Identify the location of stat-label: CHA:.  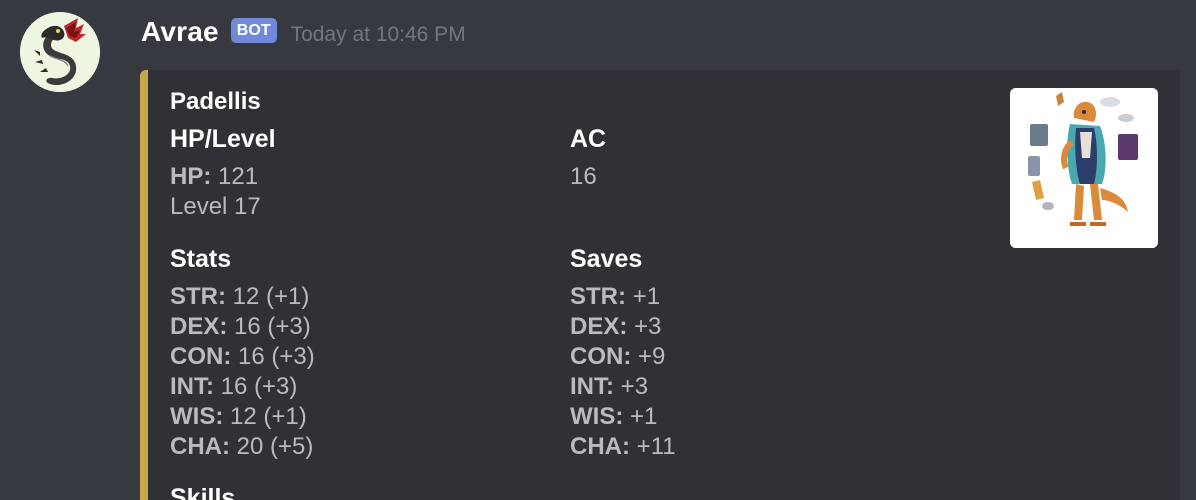
(200, 446).